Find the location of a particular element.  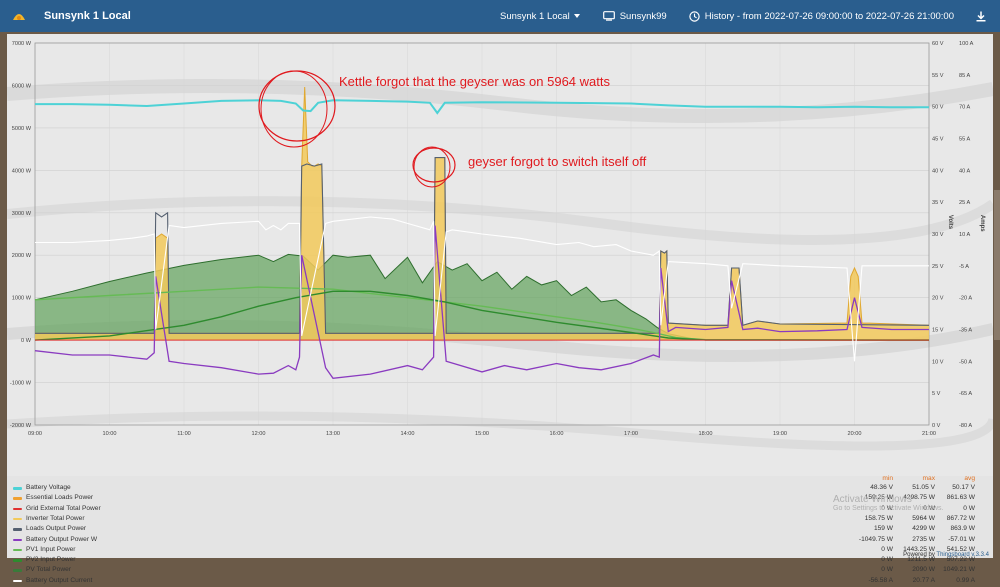

legend-name: Battery Voltage is located at coordinates (48, 487).